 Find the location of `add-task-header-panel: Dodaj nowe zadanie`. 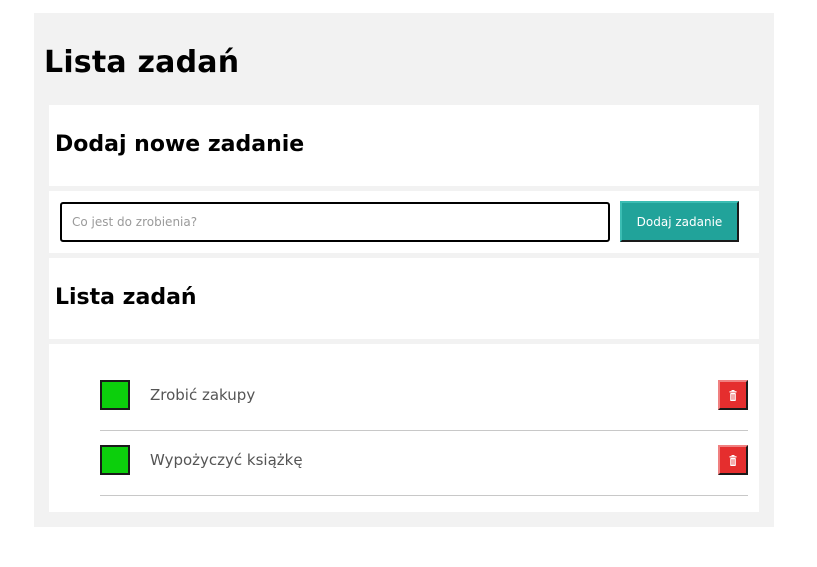

add-task-header-panel: Dodaj nowe zadanie is located at coordinates (404, 145).